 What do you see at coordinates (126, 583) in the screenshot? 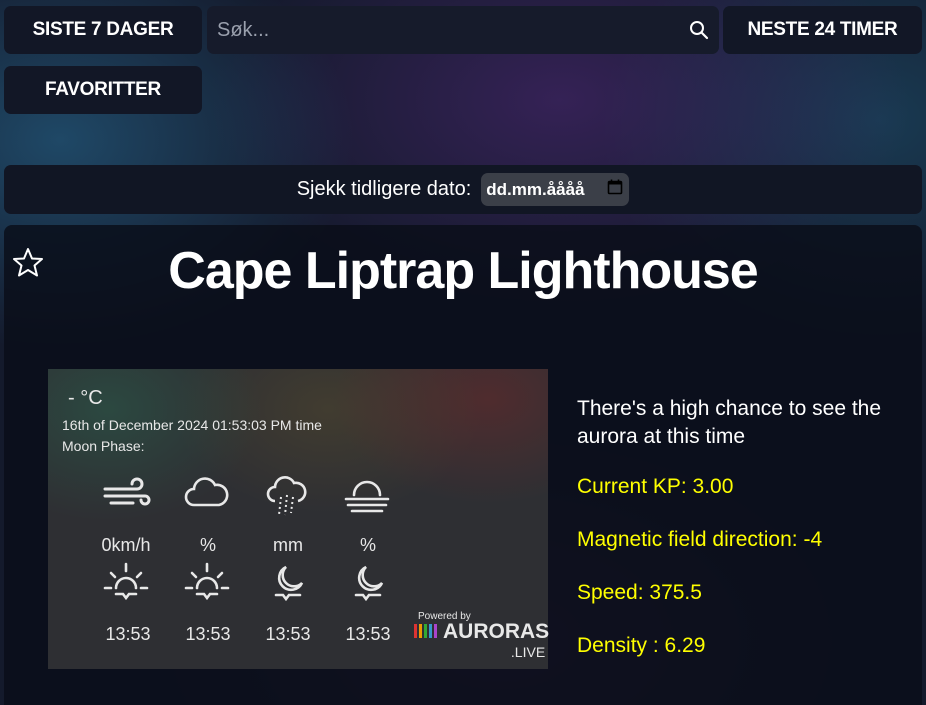
I see `sunrise-icon` at bounding box center [126, 583].